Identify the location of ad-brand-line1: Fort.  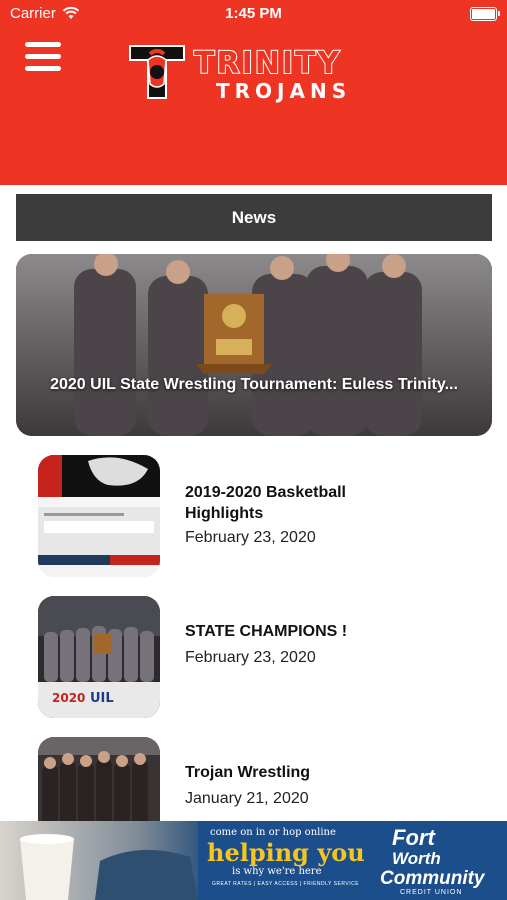
(413, 837).